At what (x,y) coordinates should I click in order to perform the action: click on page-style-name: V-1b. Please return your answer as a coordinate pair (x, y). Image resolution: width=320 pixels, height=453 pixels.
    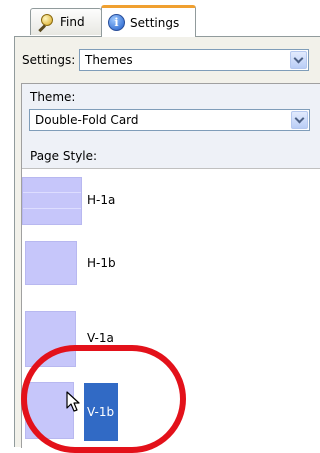
    Looking at the image, I should click on (101, 412).